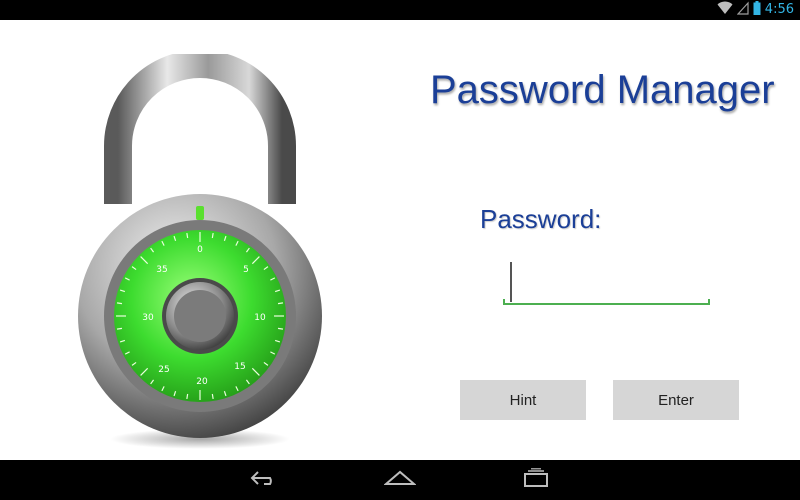  Describe the element at coordinates (676, 400) in the screenshot. I see `enter-button: Enter` at that location.